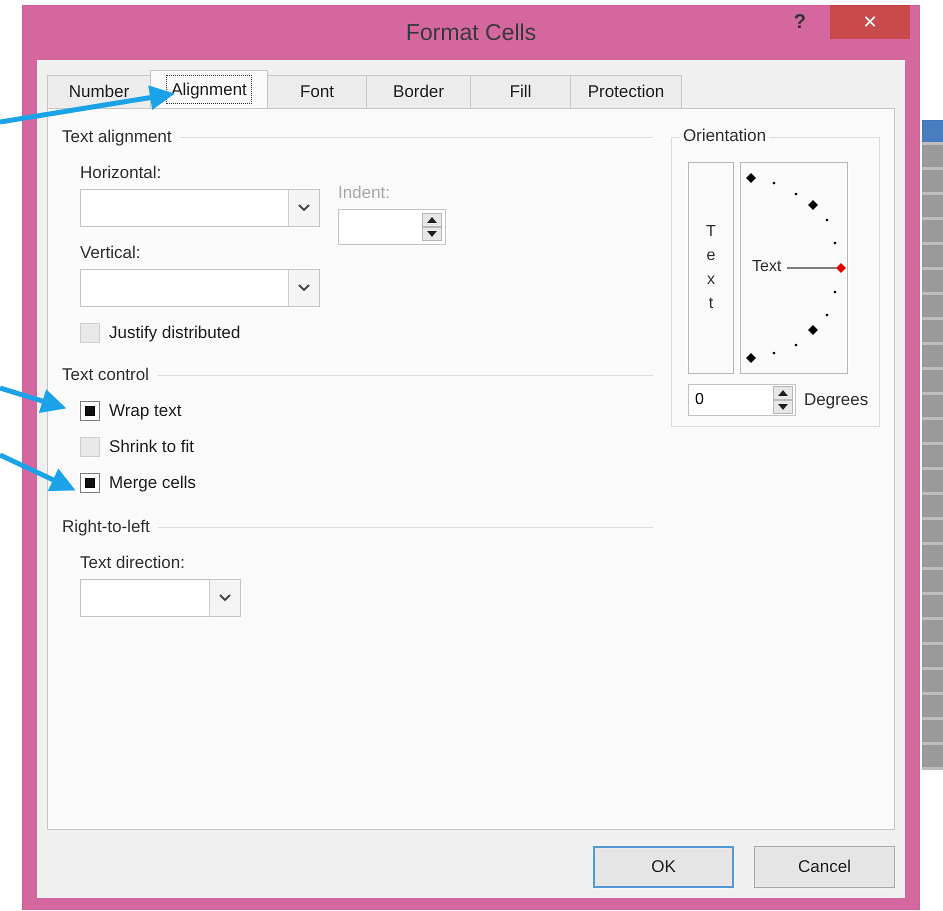 This screenshot has height=911, width=943. Describe the element at coordinates (106, 527) in the screenshot. I see `section-title: Right-to-left` at that location.